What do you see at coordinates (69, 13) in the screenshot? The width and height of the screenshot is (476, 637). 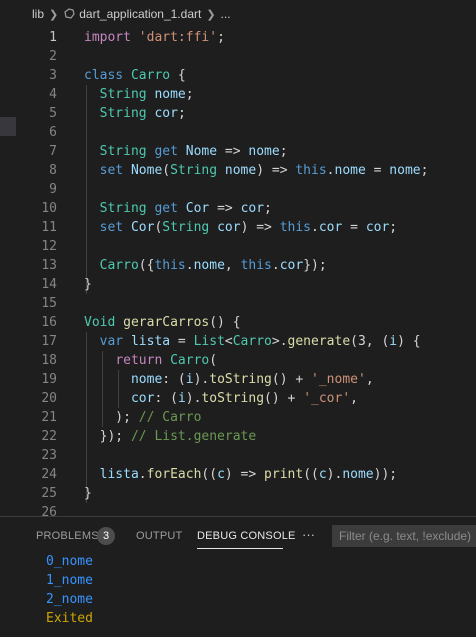 I see `dart-file-icon` at bounding box center [69, 13].